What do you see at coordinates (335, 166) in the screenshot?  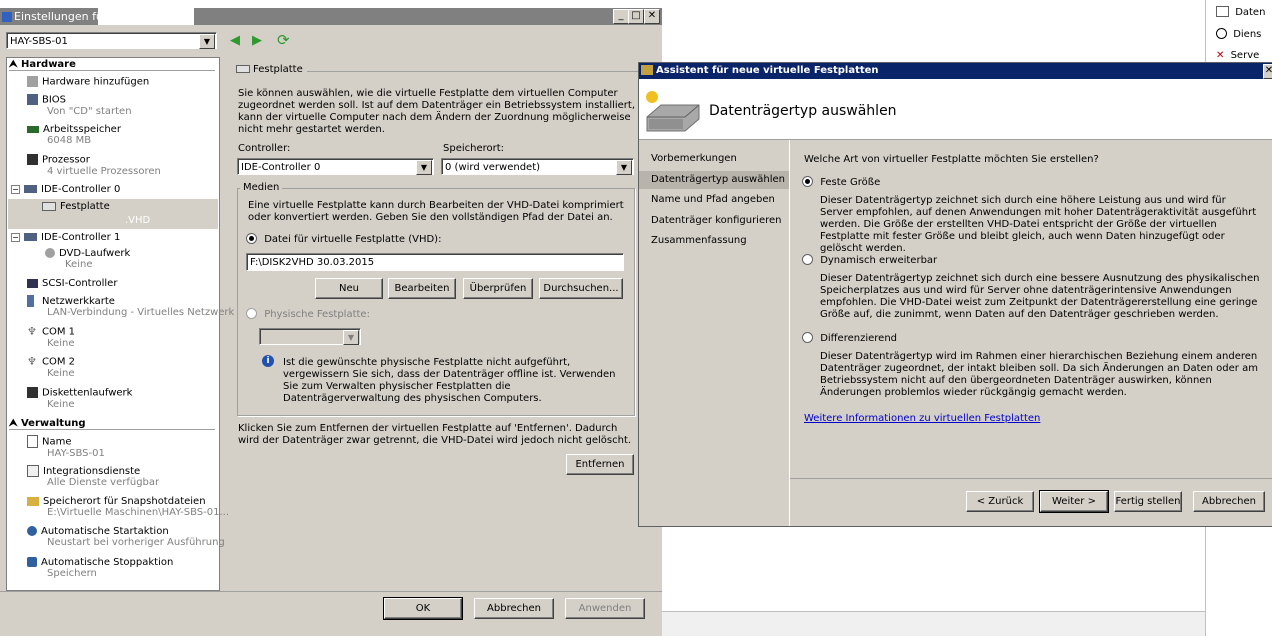 I see `controller-select: IDE-Controller 0 ▼` at bounding box center [335, 166].